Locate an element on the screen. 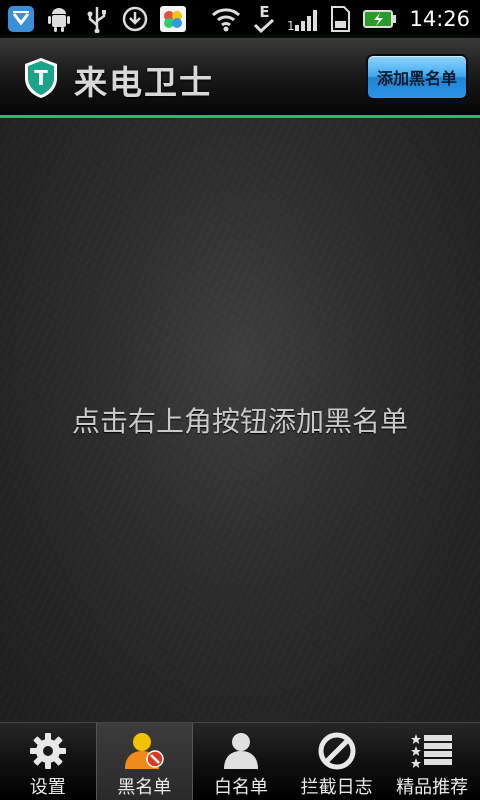  tab-settings: 设置 is located at coordinates (48, 761).